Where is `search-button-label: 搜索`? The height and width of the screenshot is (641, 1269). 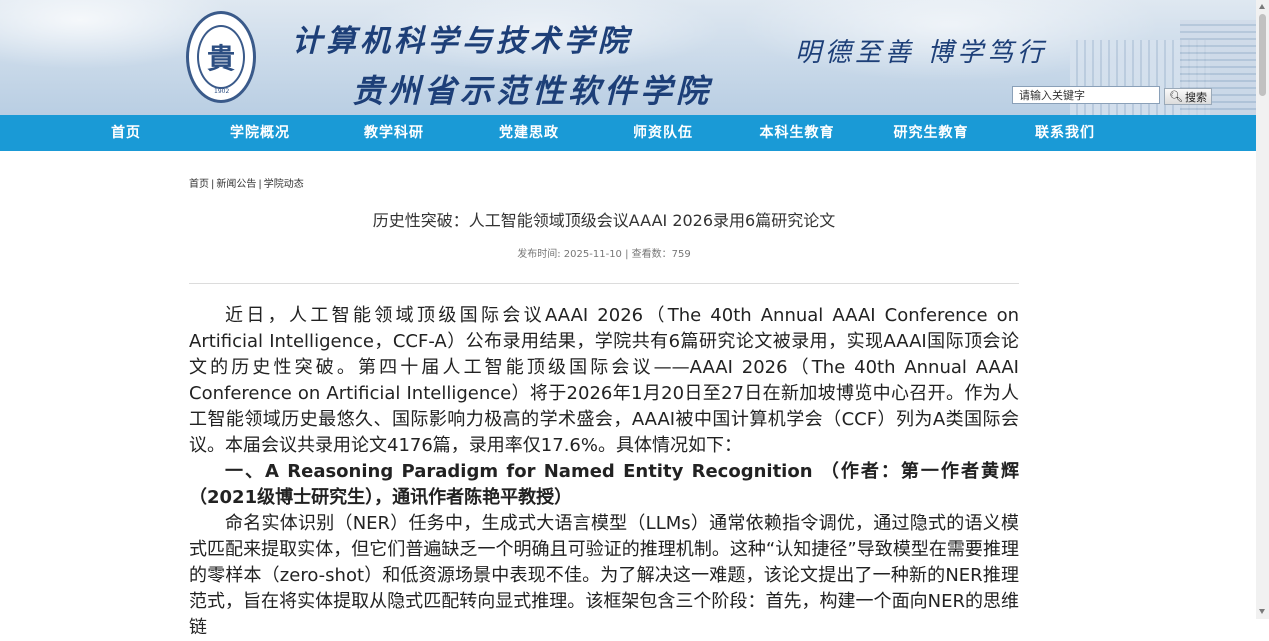
search-button-label: 搜索 is located at coordinates (1195, 97).